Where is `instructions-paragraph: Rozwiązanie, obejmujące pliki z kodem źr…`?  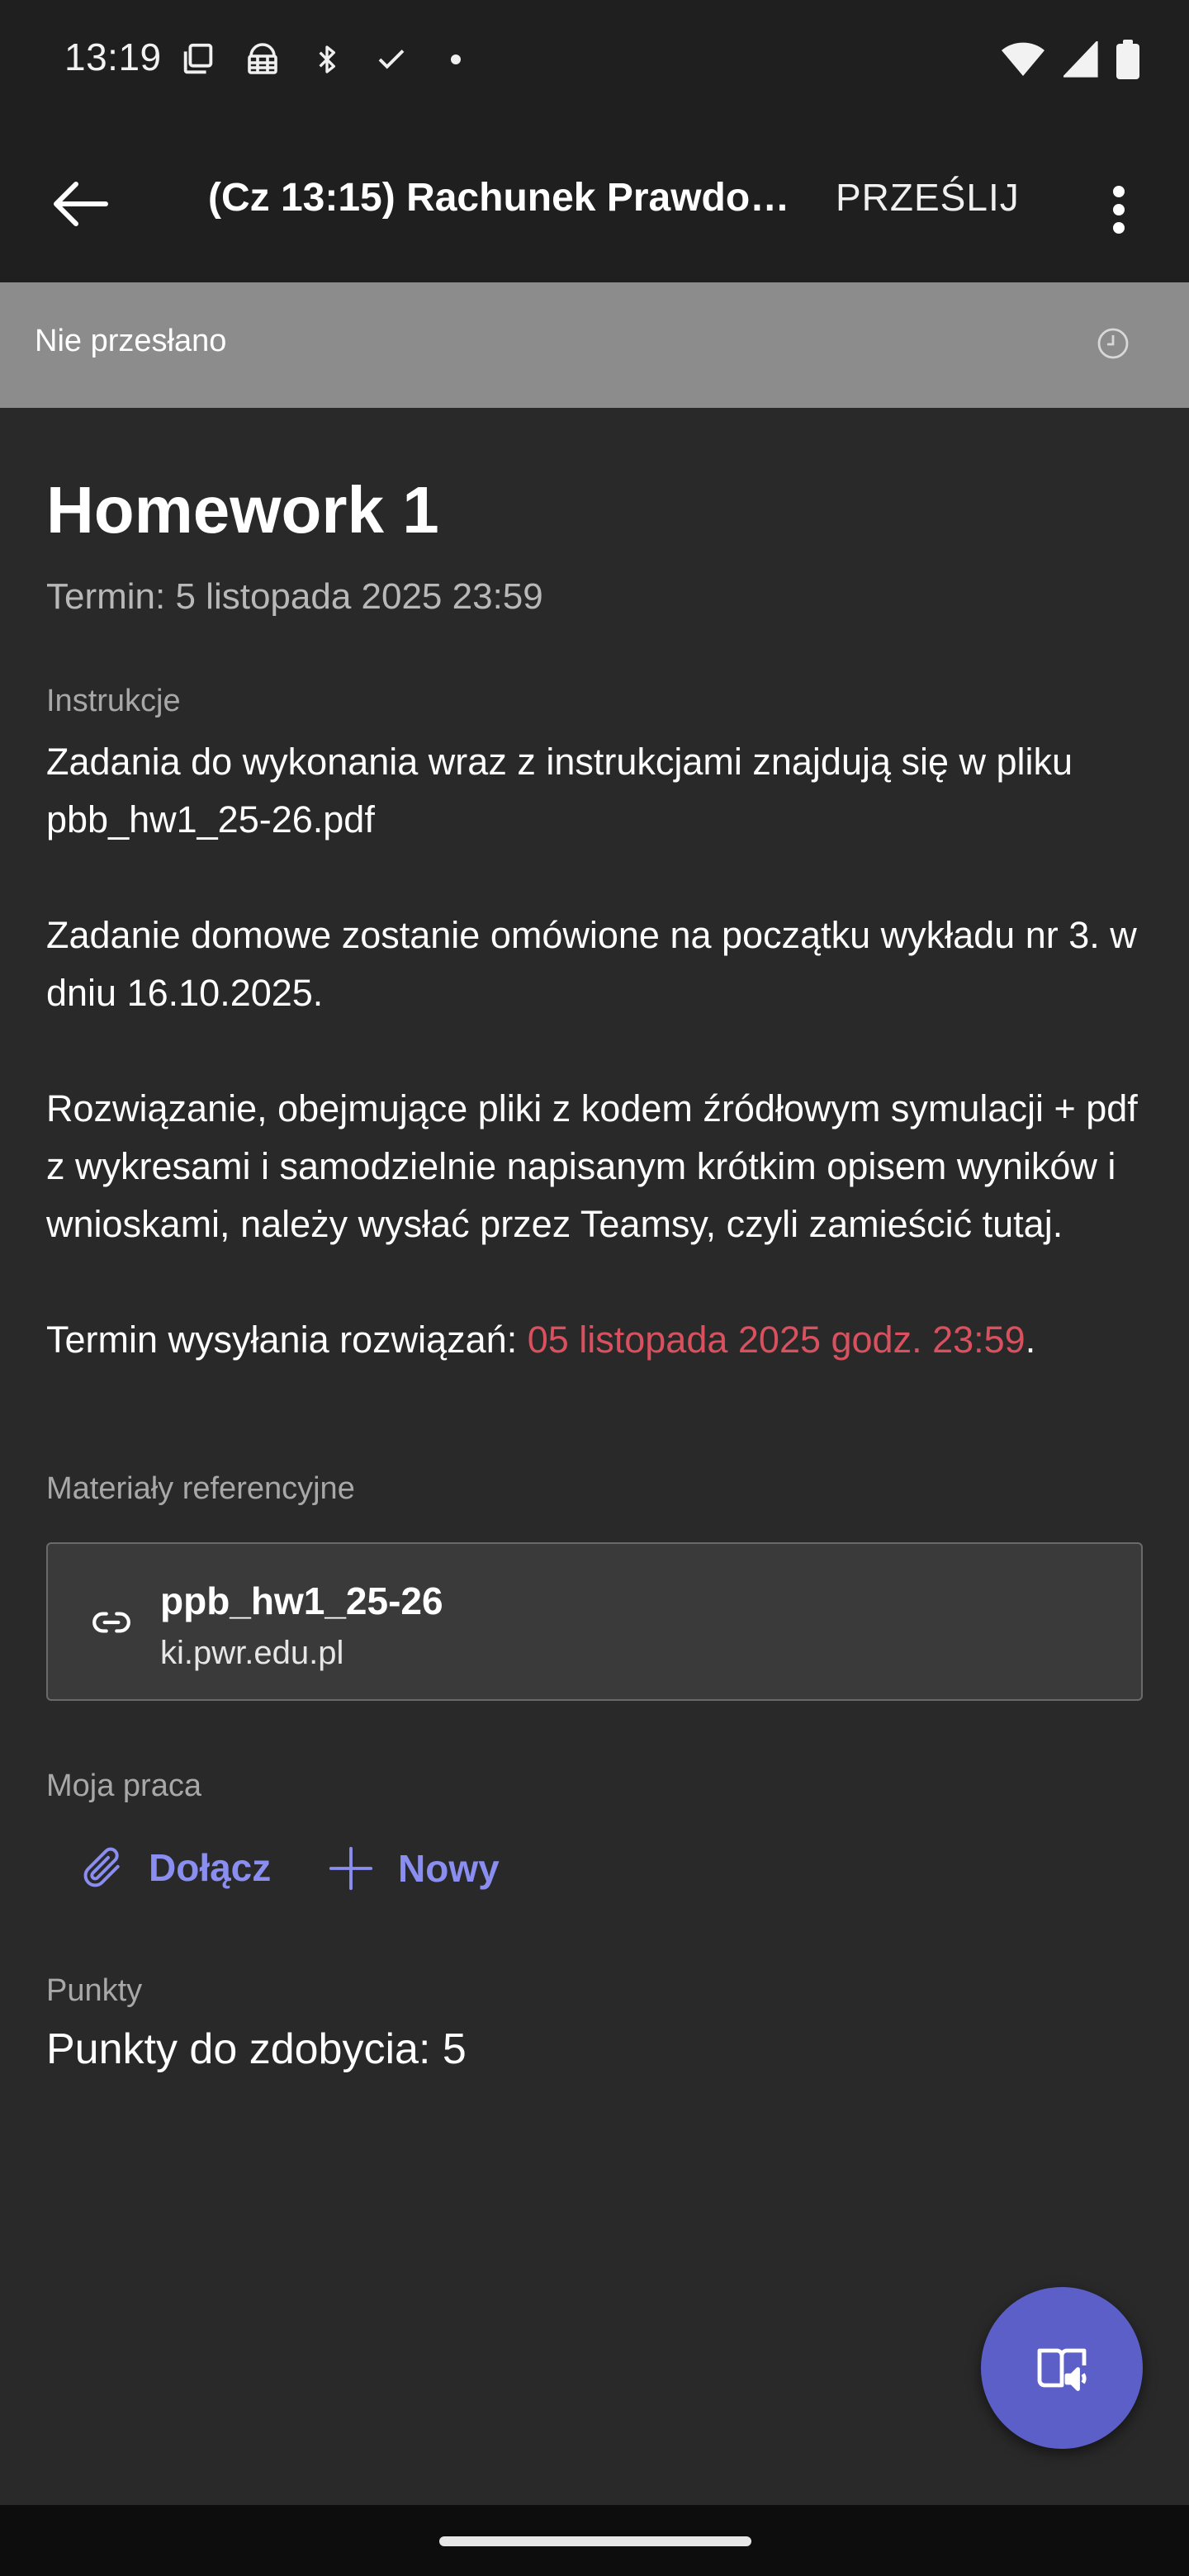 instructions-paragraph: Rozwiązanie, obejmujące pliki z kodem źr… is located at coordinates (592, 1166).